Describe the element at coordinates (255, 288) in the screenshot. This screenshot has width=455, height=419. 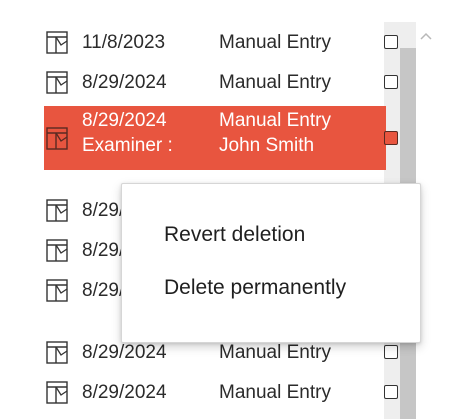
I see `delete-permanently-menu-item: Delete permanently` at that location.